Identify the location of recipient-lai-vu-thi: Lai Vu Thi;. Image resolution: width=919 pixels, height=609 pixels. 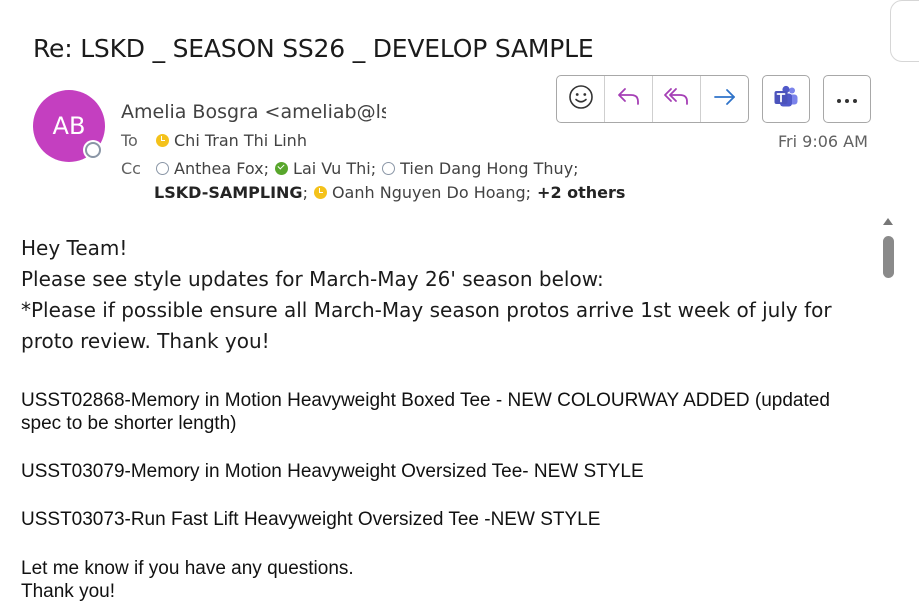
(334, 168).